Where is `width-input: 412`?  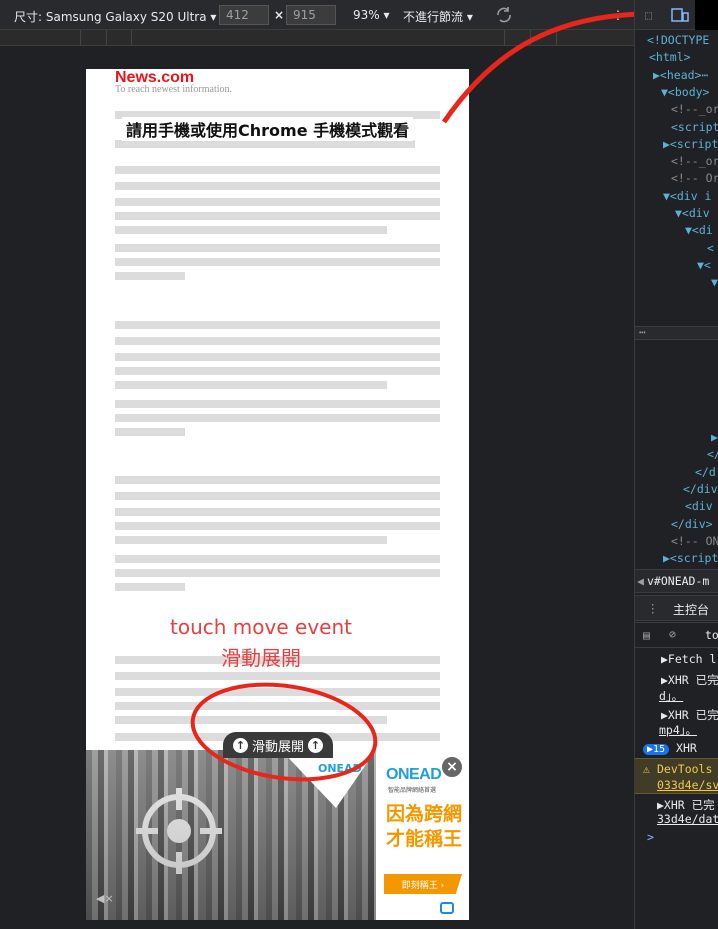
width-input: 412 is located at coordinates (244, 15).